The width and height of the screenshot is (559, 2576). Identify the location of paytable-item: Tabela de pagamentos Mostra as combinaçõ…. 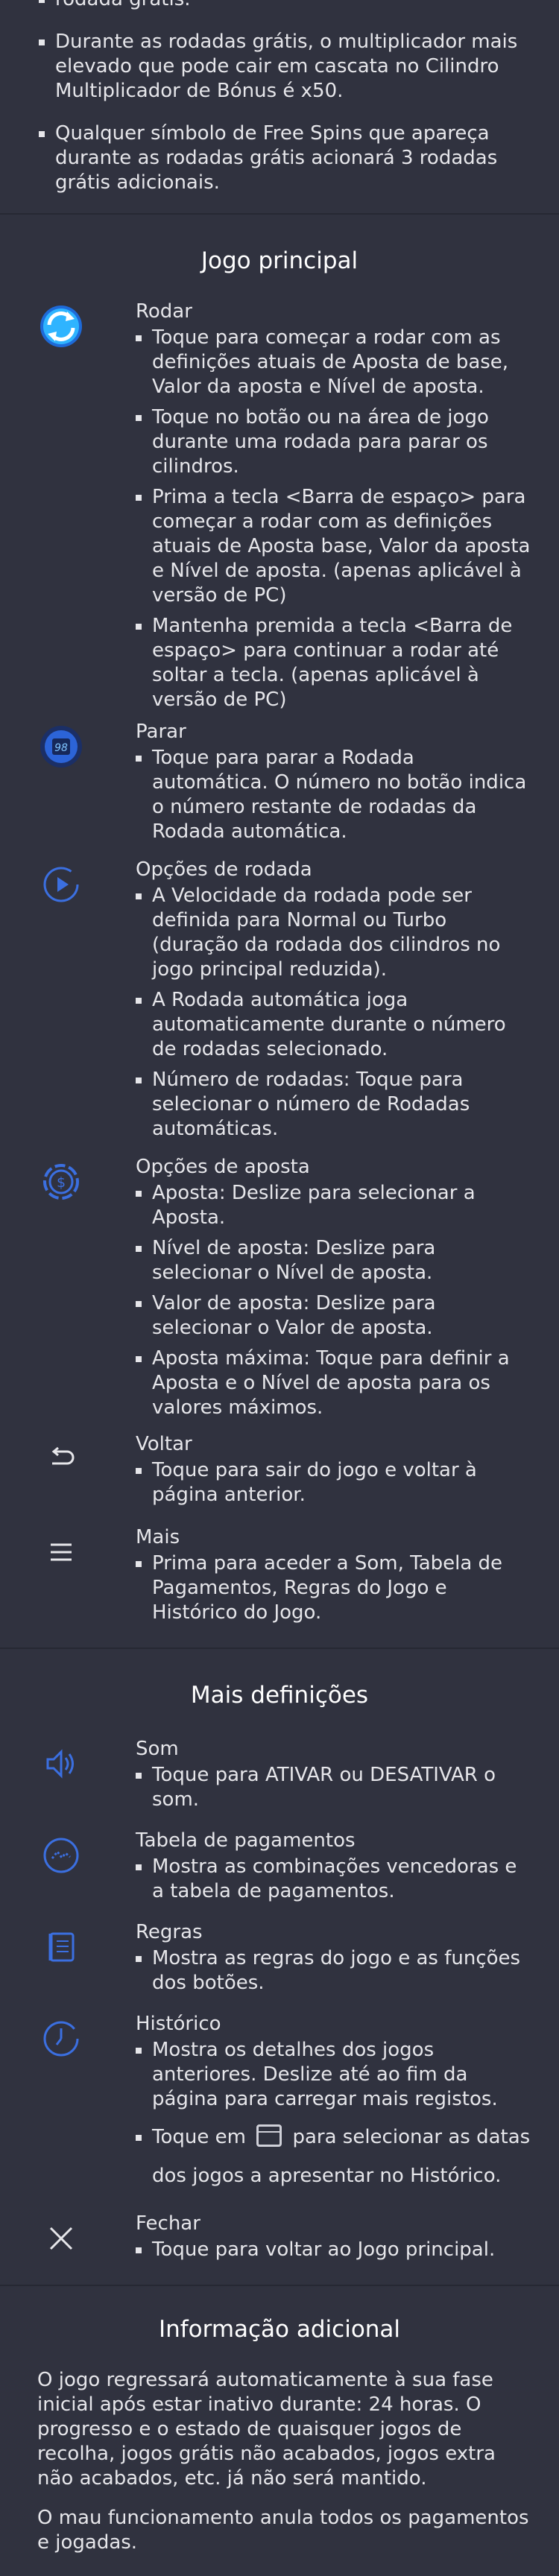
(279, 1866).